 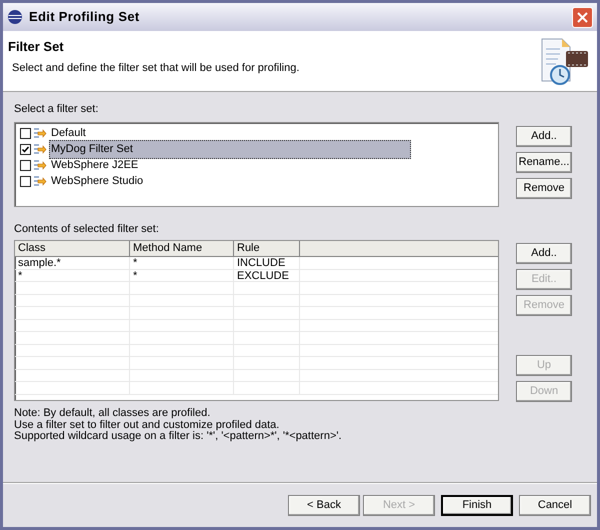 What do you see at coordinates (72, 262) in the screenshot?
I see `table-cell: sample.*` at bounding box center [72, 262].